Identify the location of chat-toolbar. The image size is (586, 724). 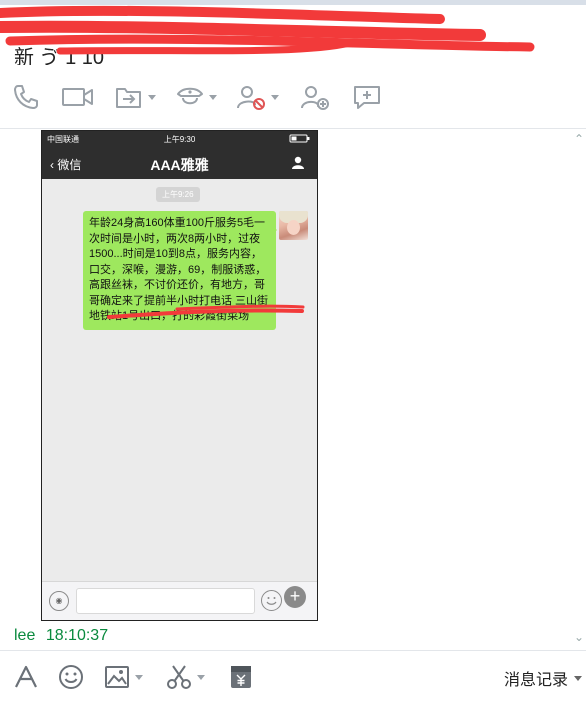
(293, 98).